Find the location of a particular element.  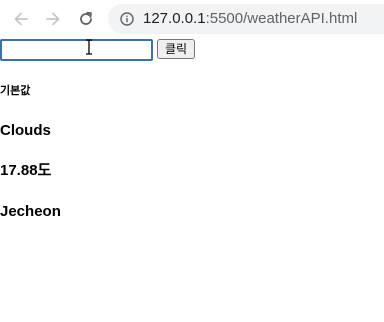

url-host: 127.0.0.1 is located at coordinates (174, 18).